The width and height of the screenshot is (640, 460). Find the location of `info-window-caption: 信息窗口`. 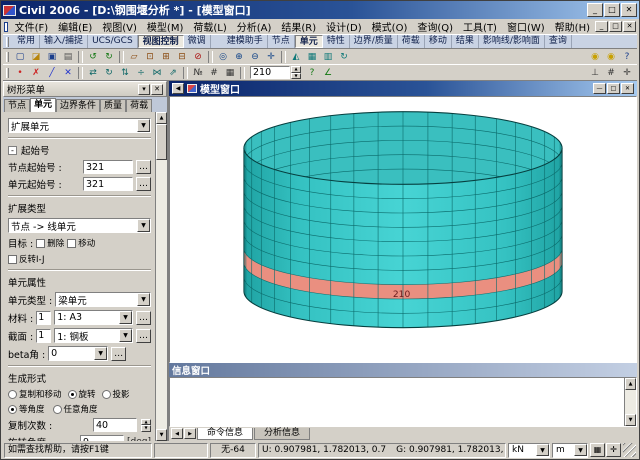

info-window-caption: 信息窗口 is located at coordinates (403, 370).